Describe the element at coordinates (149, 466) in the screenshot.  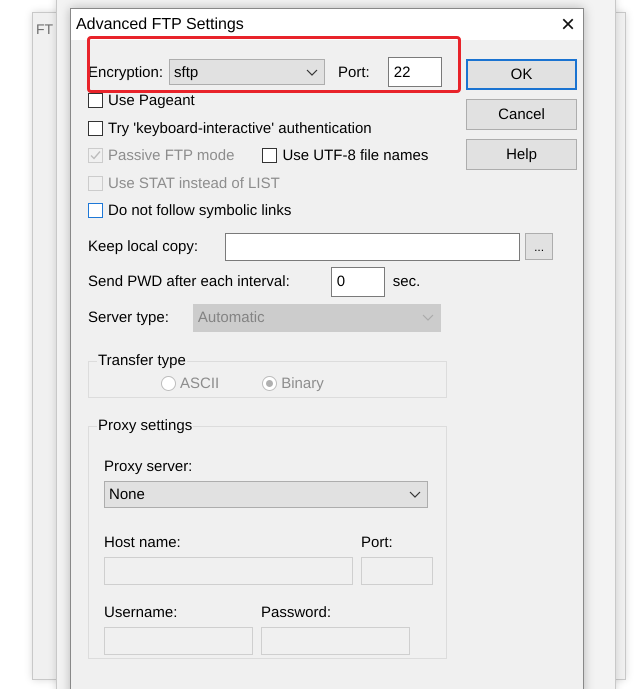
I see `proxy-server-label: Proxy server:` at that location.